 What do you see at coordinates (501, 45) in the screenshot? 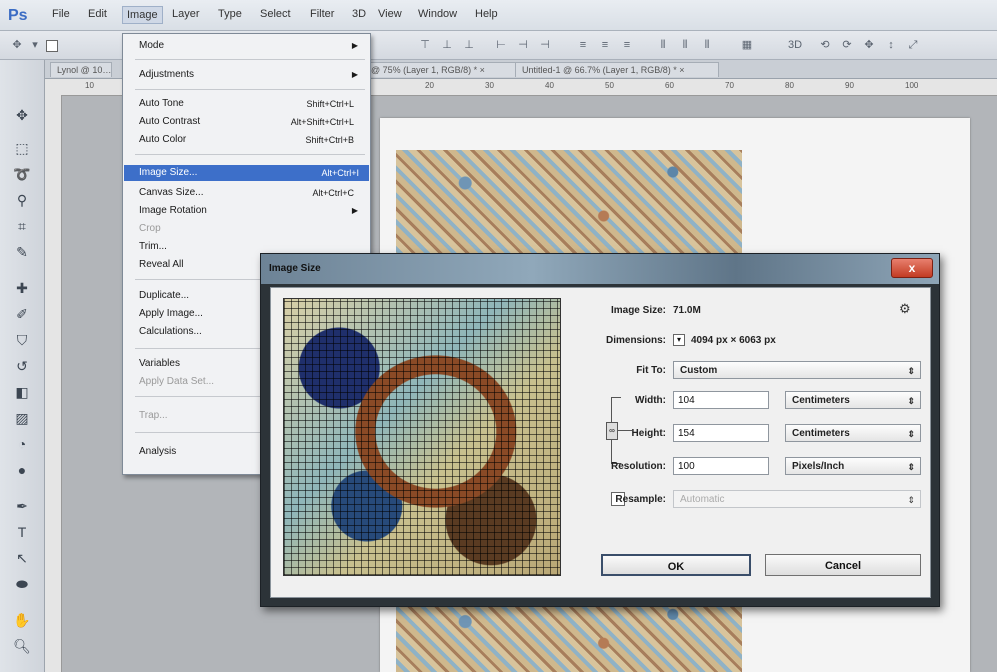
I see `align-left-icon: ⊢` at bounding box center [501, 45].